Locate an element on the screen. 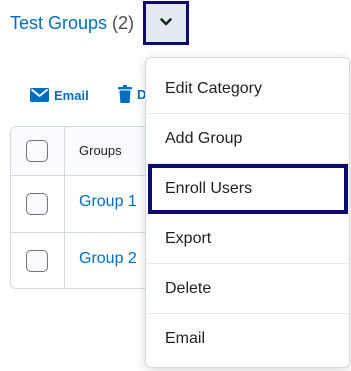 This screenshot has height=371, width=351. menu-item-edit-category: Edit Category is located at coordinates (247, 89).